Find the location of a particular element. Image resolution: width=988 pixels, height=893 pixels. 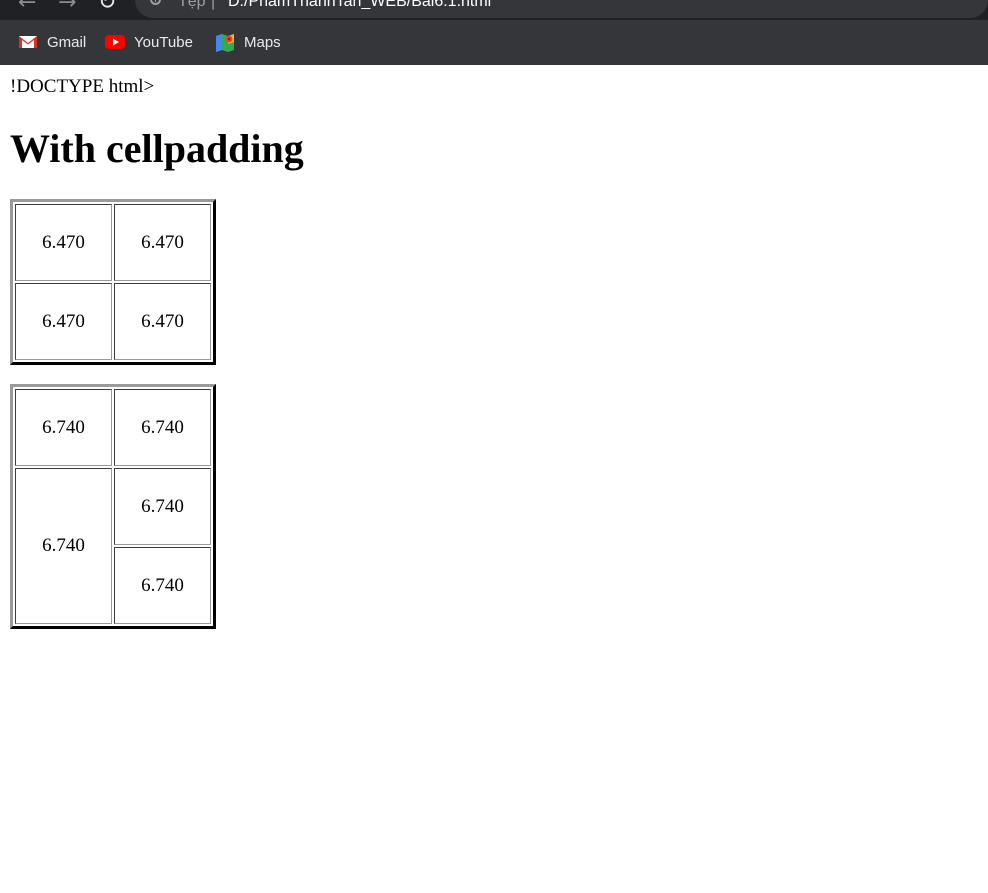

table-cell-rowspan: 6.740 is located at coordinates (63, 546).